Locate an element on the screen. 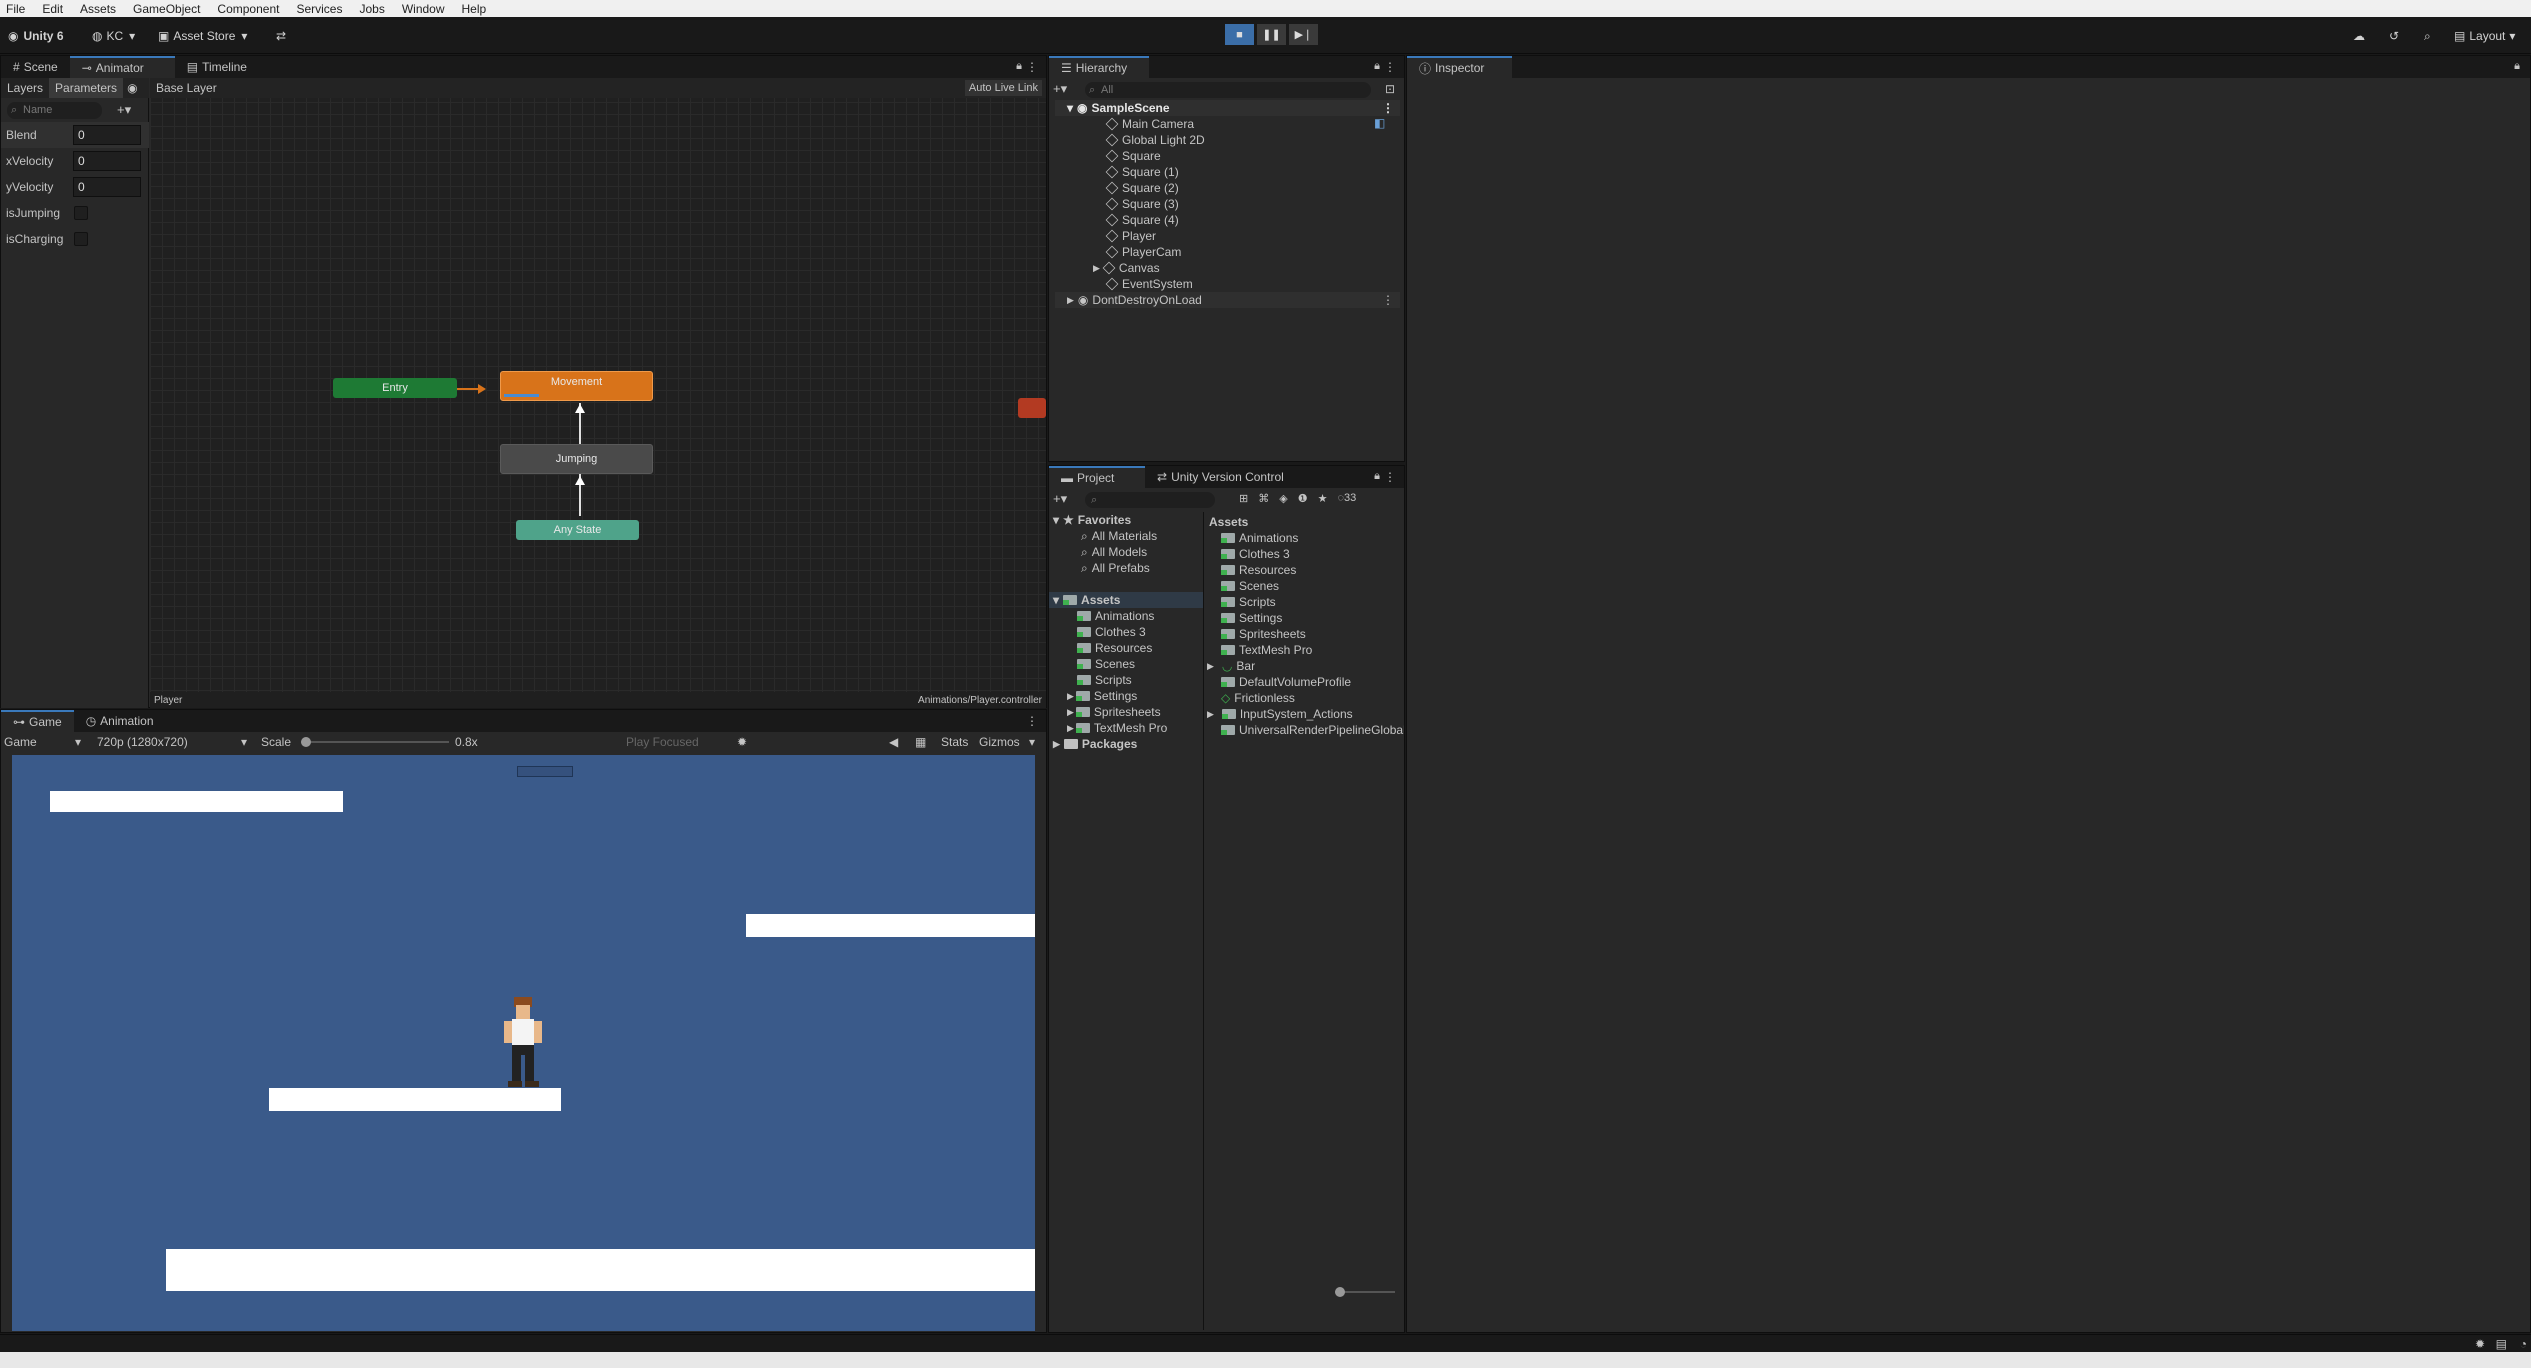  ddol-row: ▶ ◉ DontDestroyOnLoad ⋮ is located at coordinates (1227, 300).